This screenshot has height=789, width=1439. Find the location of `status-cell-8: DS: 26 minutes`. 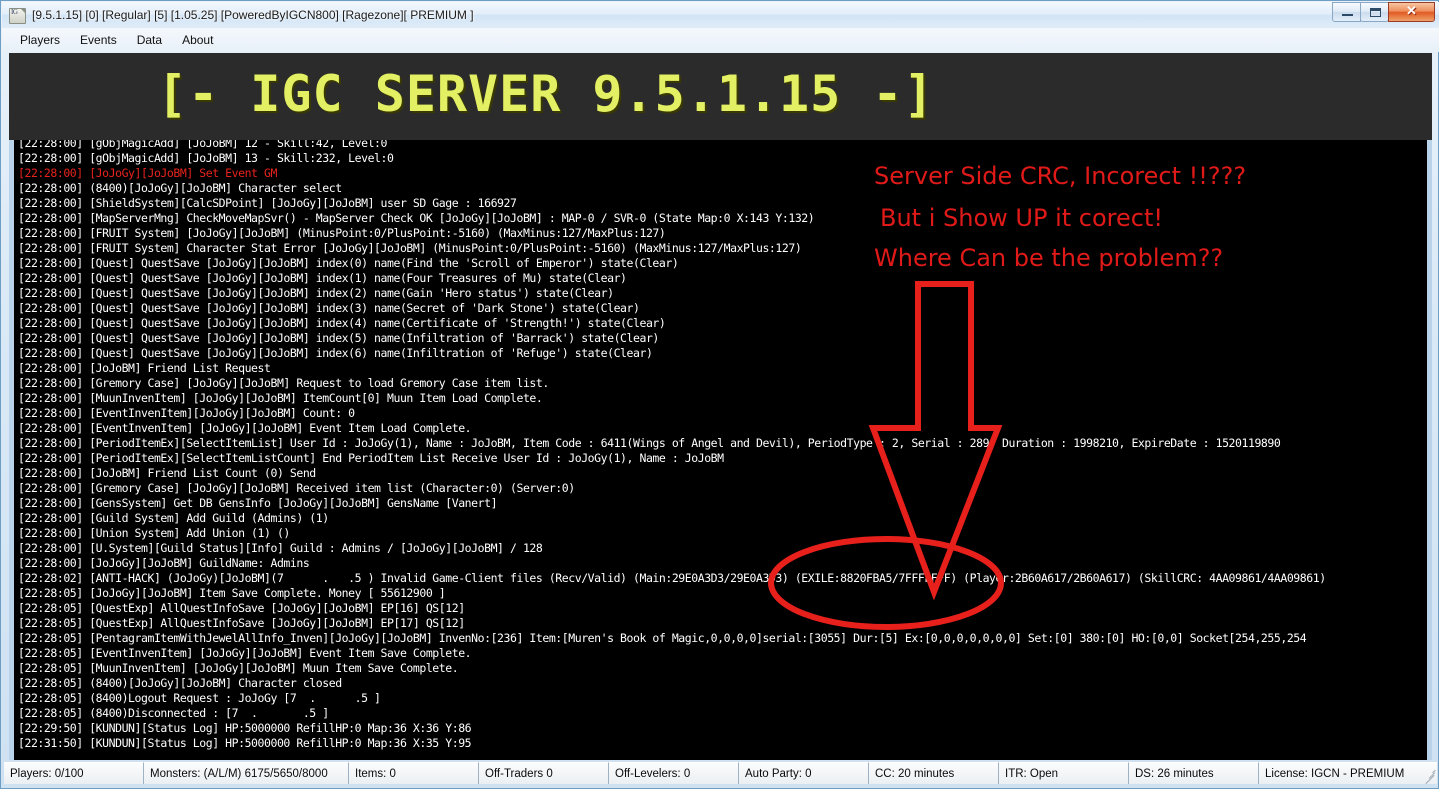

status-cell-8: DS: 26 minutes is located at coordinates (1194, 773).